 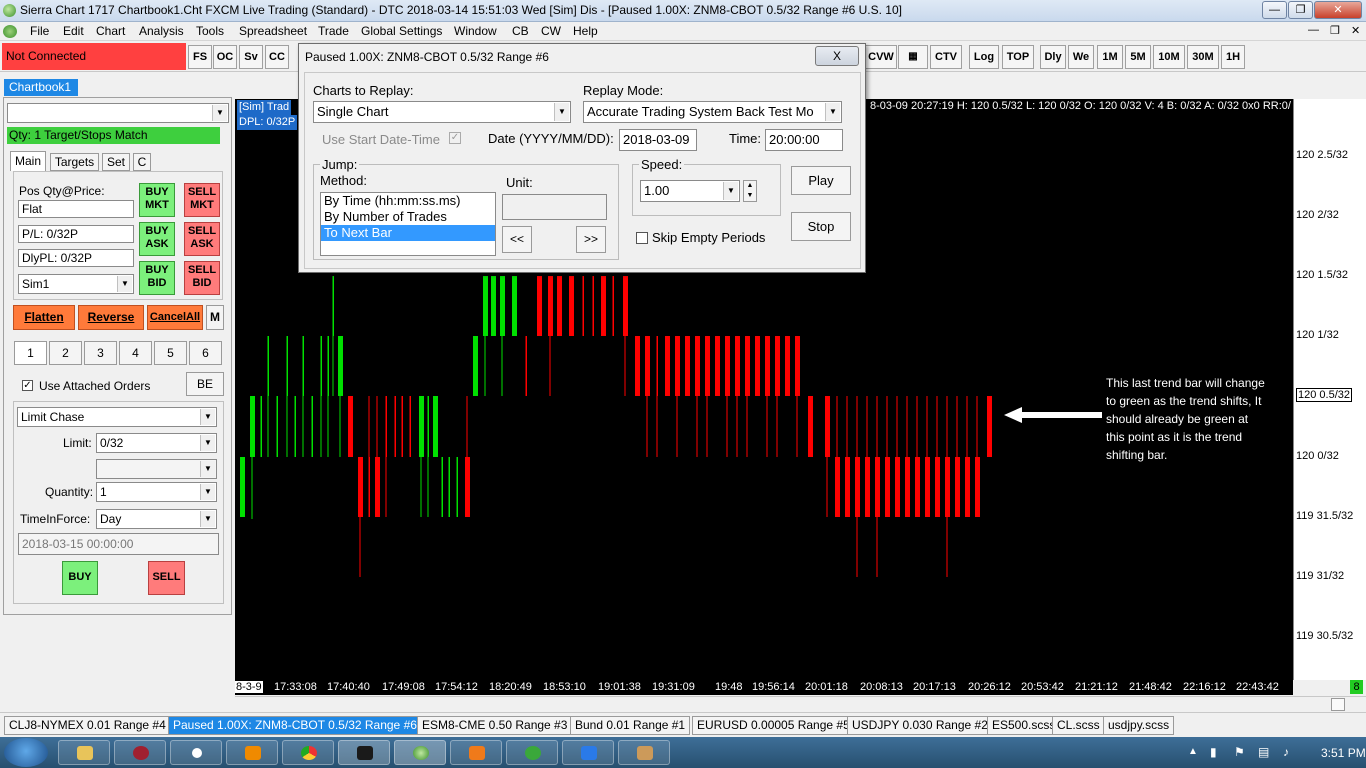 I want to click on tab-main: Main, so click(x=28, y=161).